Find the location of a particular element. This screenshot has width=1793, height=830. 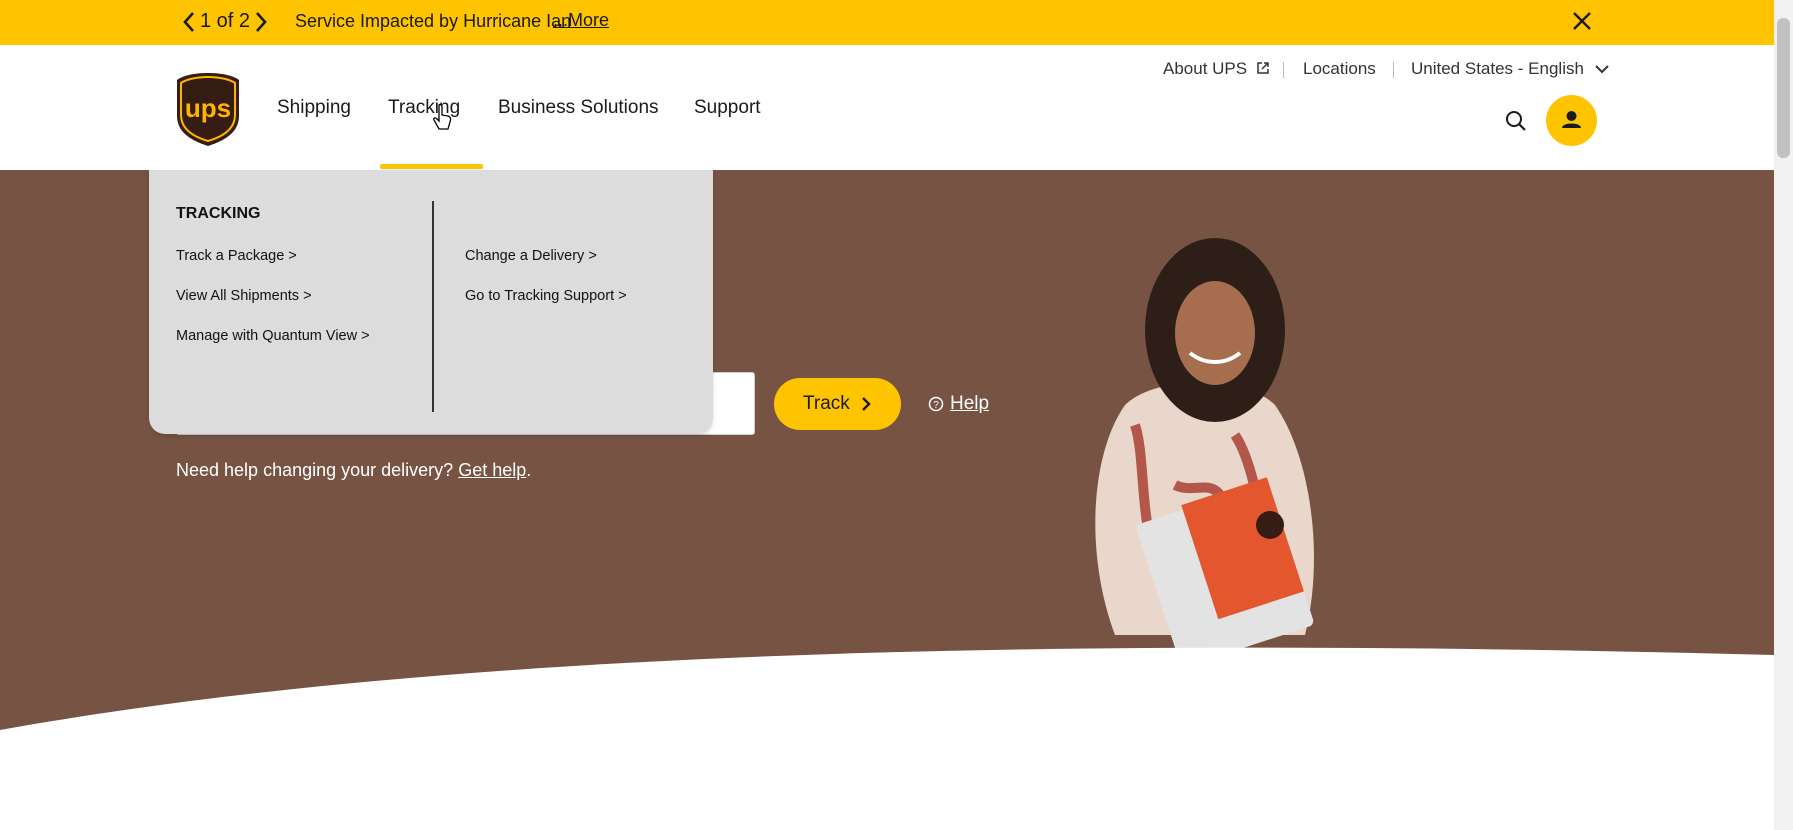

alert-more-link: ...More is located at coordinates (581, 20).